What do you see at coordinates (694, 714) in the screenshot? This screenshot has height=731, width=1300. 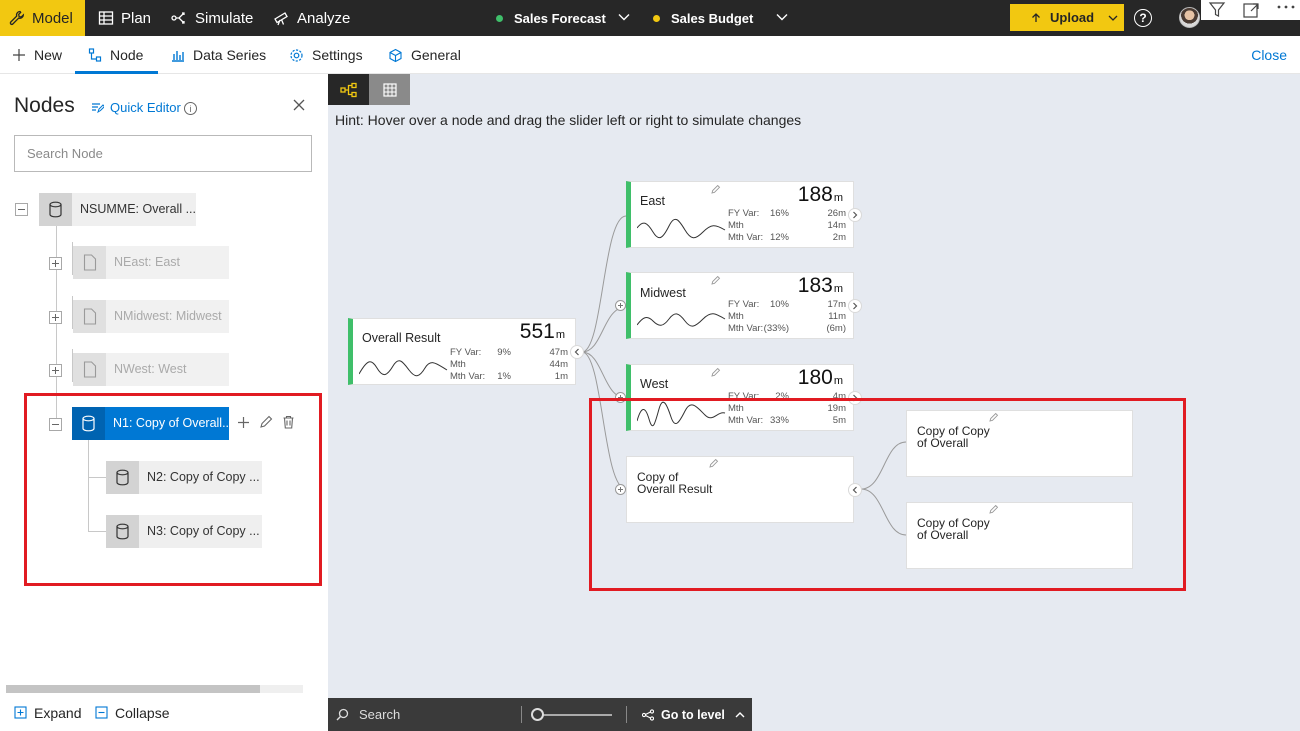 I see `go-to-level-button: Go to level` at bounding box center [694, 714].